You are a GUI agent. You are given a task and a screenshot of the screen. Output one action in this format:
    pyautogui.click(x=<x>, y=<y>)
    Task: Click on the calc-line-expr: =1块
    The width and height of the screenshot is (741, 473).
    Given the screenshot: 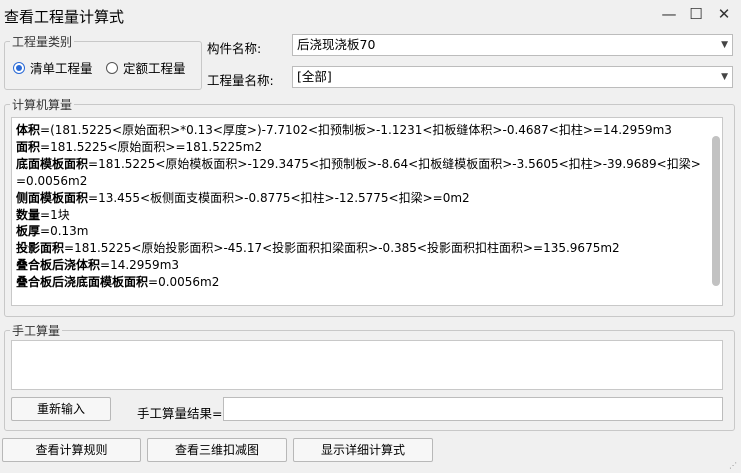 What is the action you would take?
    pyautogui.click(x=55, y=214)
    